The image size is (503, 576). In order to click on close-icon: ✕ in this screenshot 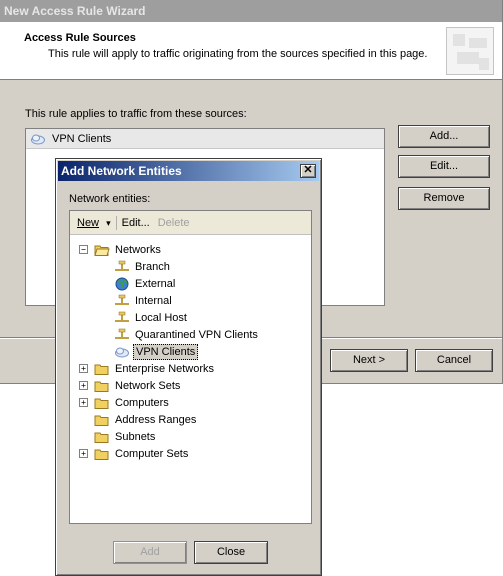, I will do `click(308, 171)`.